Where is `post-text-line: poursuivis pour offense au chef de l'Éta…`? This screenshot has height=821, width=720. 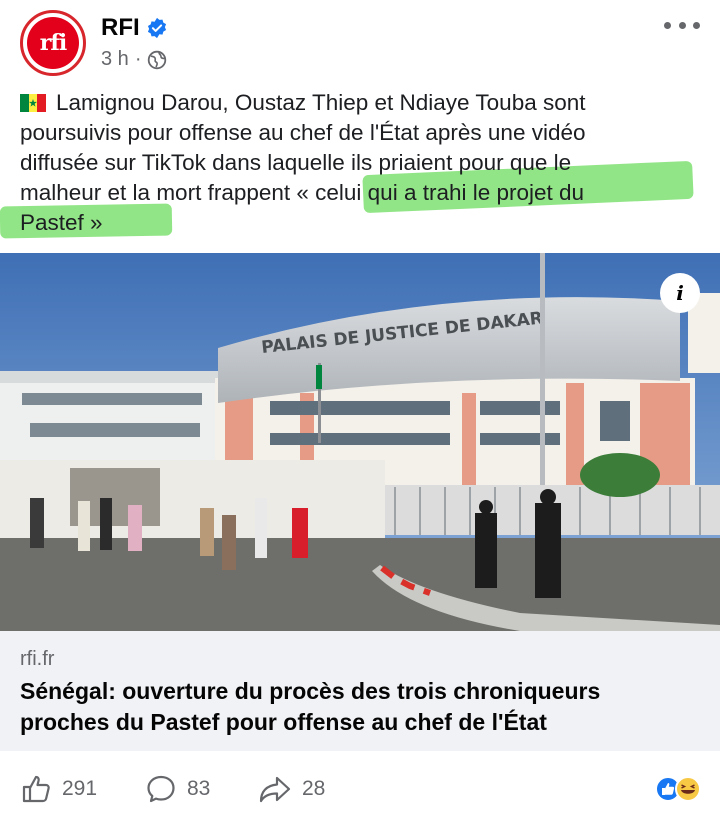
post-text-line: poursuivis pour offense au chef de l'Éta… is located at coordinates (303, 132).